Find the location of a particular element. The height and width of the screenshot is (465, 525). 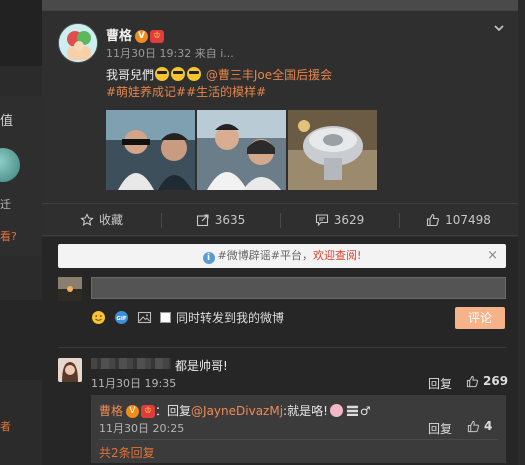

comment-like-button: 269 is located at coordinates (487, 381).